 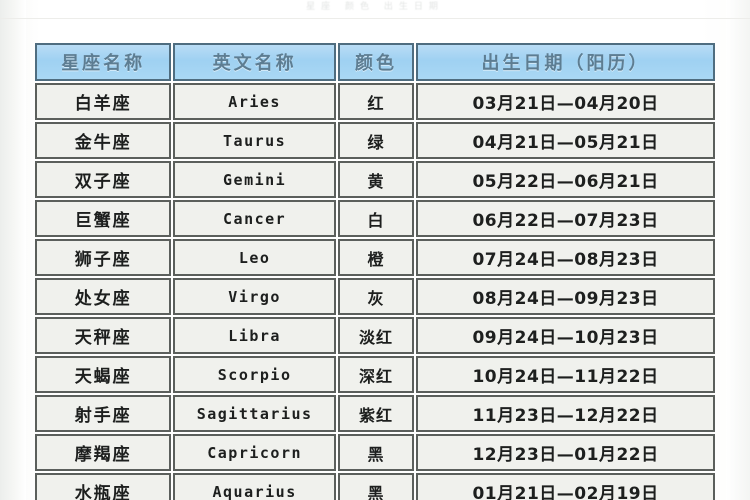 What do you see at coordinates (565, 486) in the screenshot?
I see `cell-birth-date: 01月21日—02月19日` at bounding box center [565, 486].